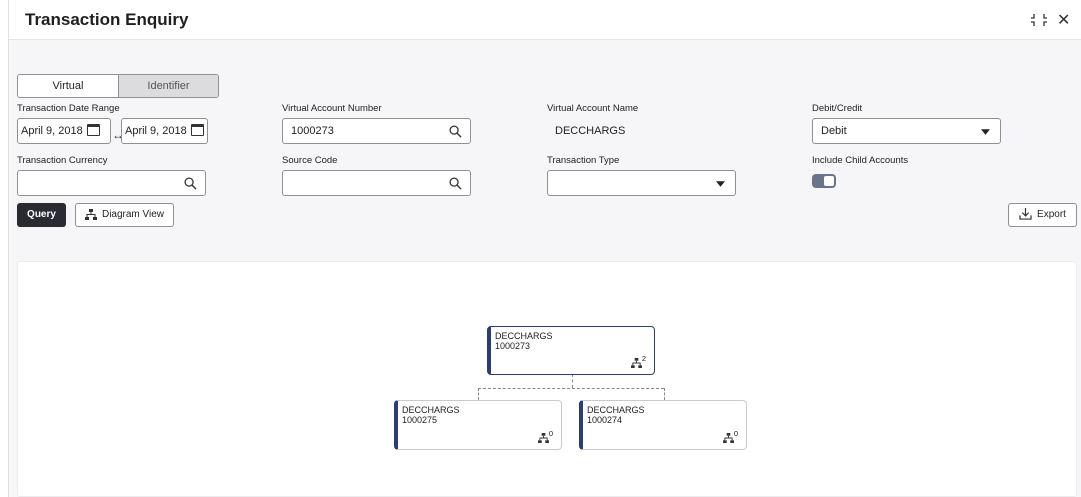 Image resolution: width=1081 pixels, height=497 pixels. What do you see at coordinates (376, 183) in the screenshot?
I see `source-code-input` at bounding box center [376, 183].